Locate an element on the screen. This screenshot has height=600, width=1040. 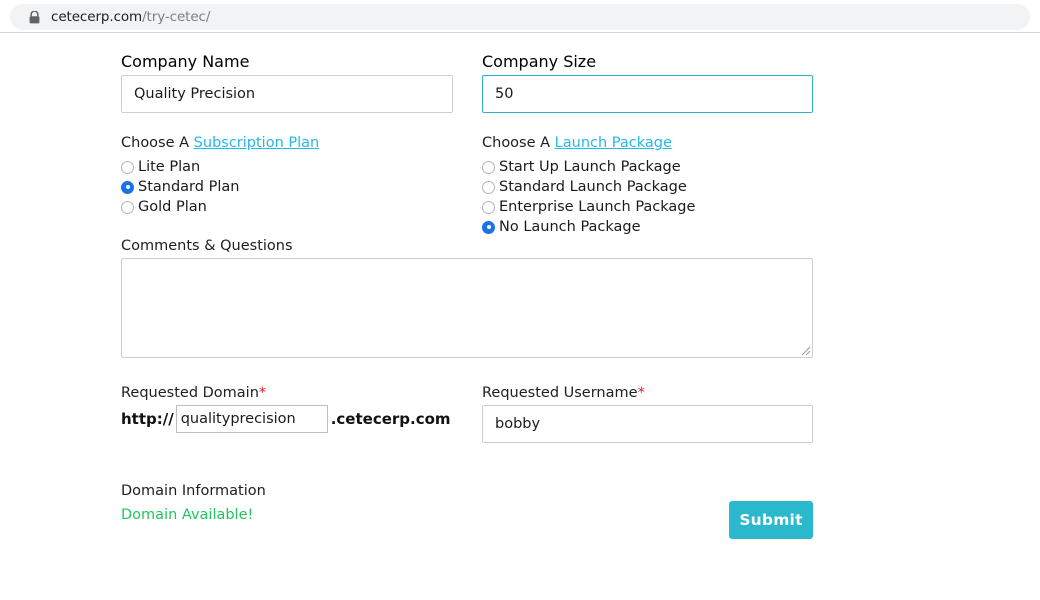
radio-option-gold-plan: Gold Plan is located at coordinates (180, 207).